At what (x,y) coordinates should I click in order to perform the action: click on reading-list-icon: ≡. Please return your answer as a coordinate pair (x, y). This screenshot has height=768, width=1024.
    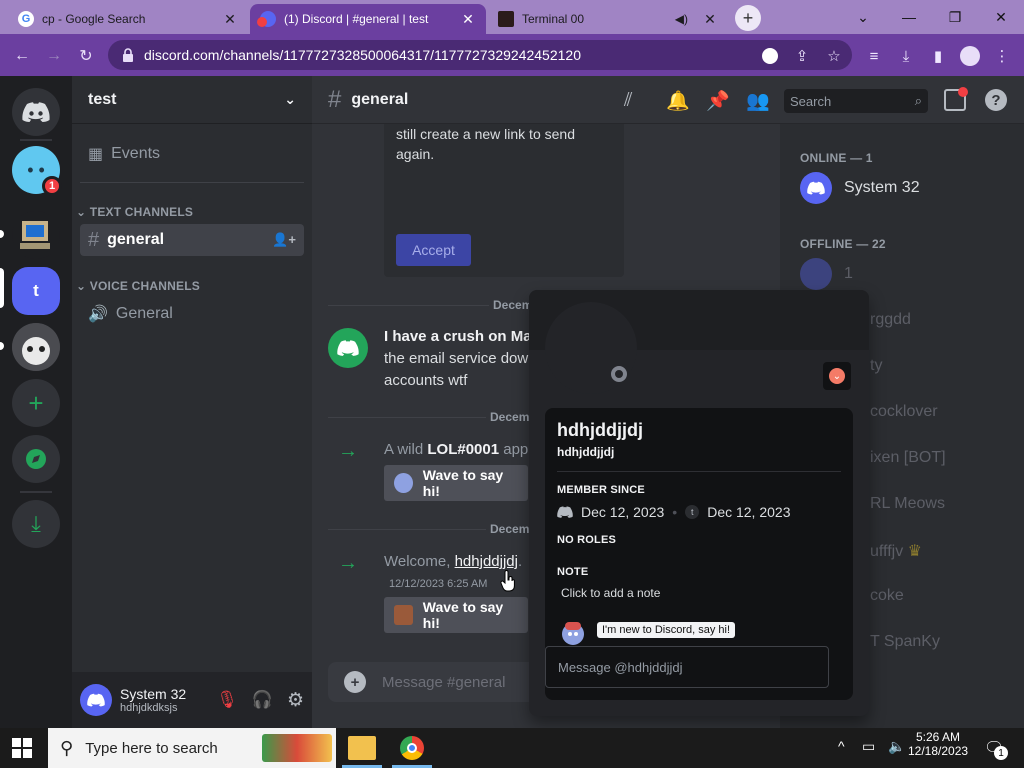
    Looking at the image, I should click on (874, 56).